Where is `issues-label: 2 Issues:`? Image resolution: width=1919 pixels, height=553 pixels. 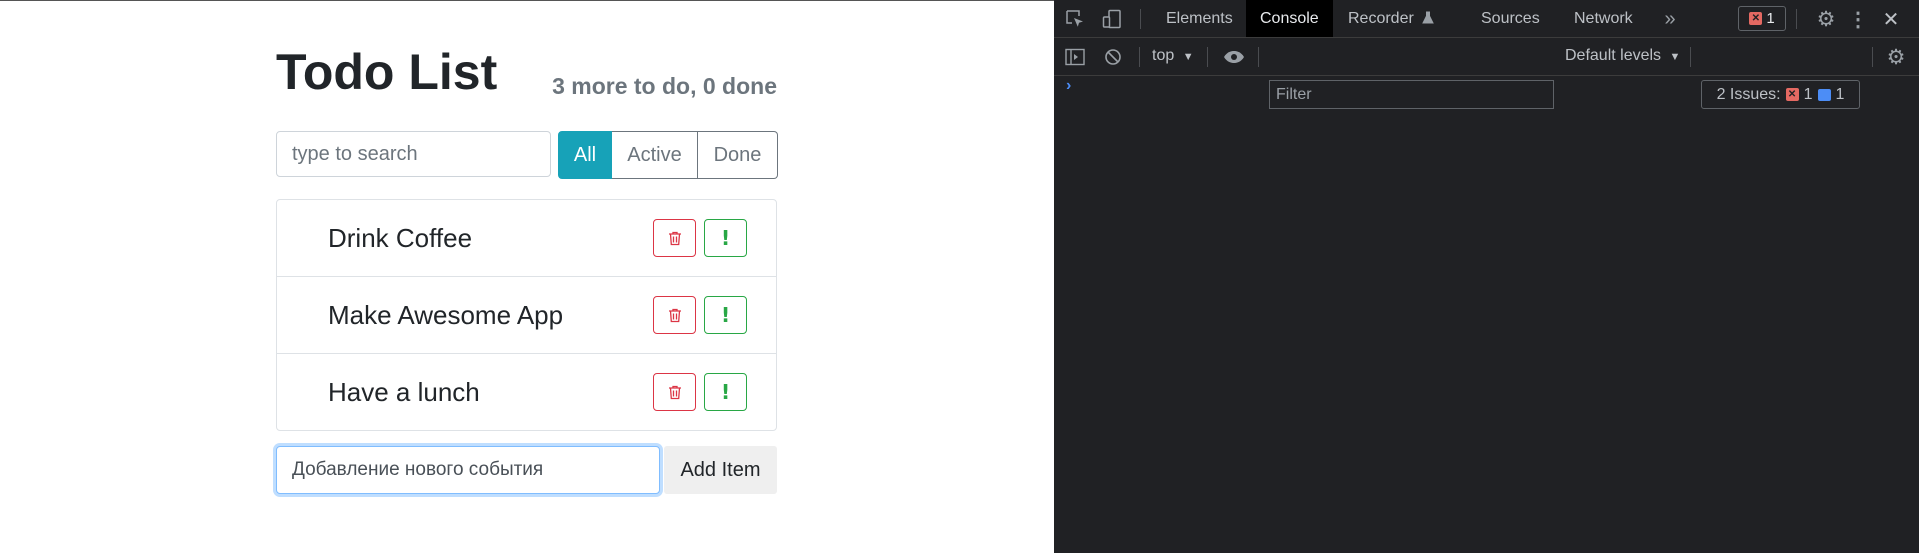
issues-label: 2 Issues: is located at coordinates (1748, 94).